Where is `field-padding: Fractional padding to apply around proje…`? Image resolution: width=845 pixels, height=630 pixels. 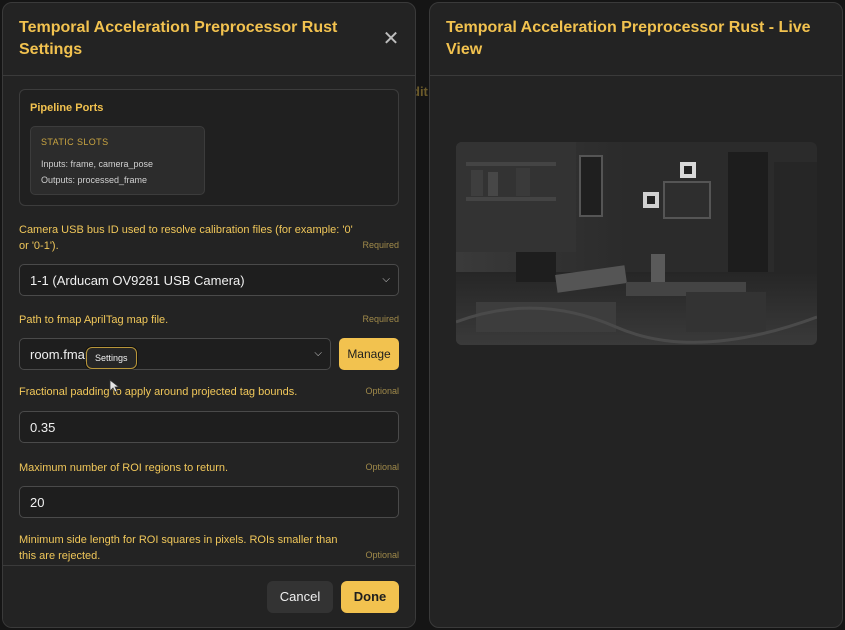 field-padding: Fractional padding to apply around proje… is located at coordinates (209, 413).